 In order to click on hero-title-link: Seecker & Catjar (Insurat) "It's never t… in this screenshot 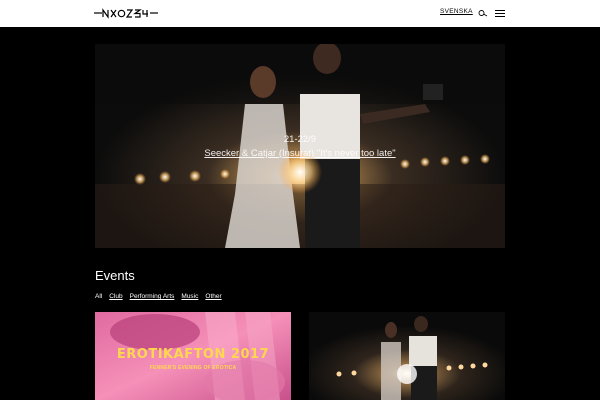, I will do `click(299, 153)`.